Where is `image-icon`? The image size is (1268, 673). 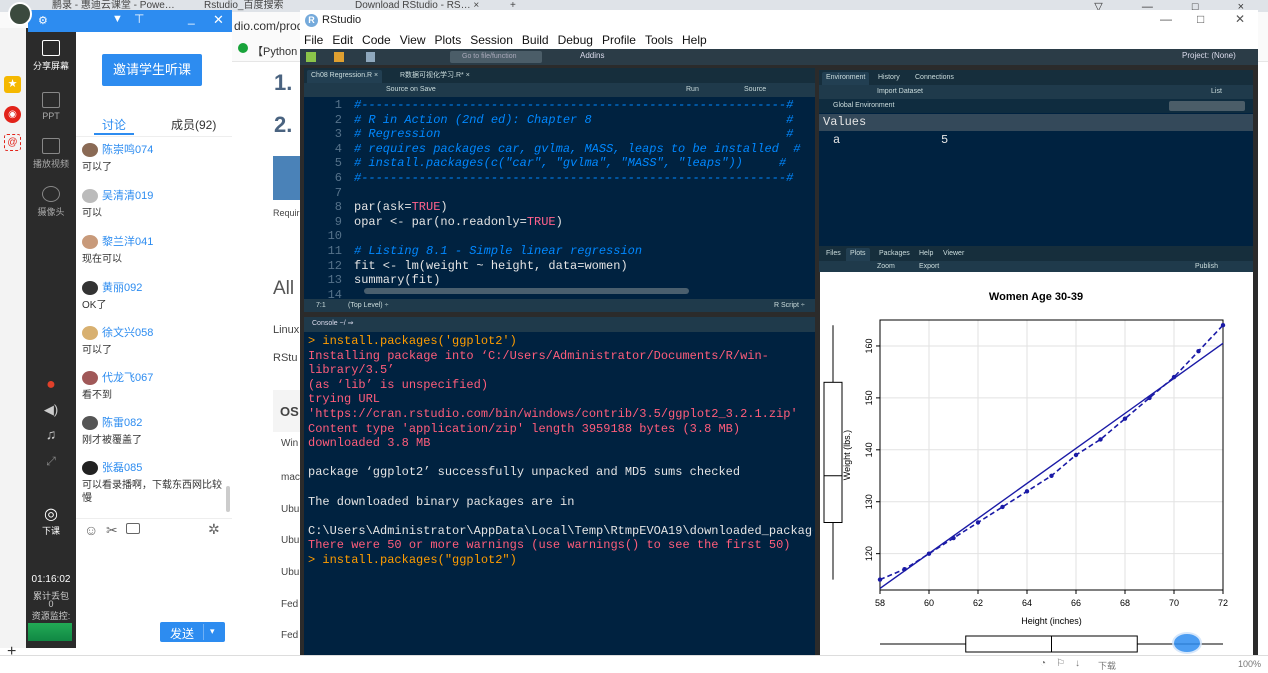
image-icon is located at coordinates (133, 528).